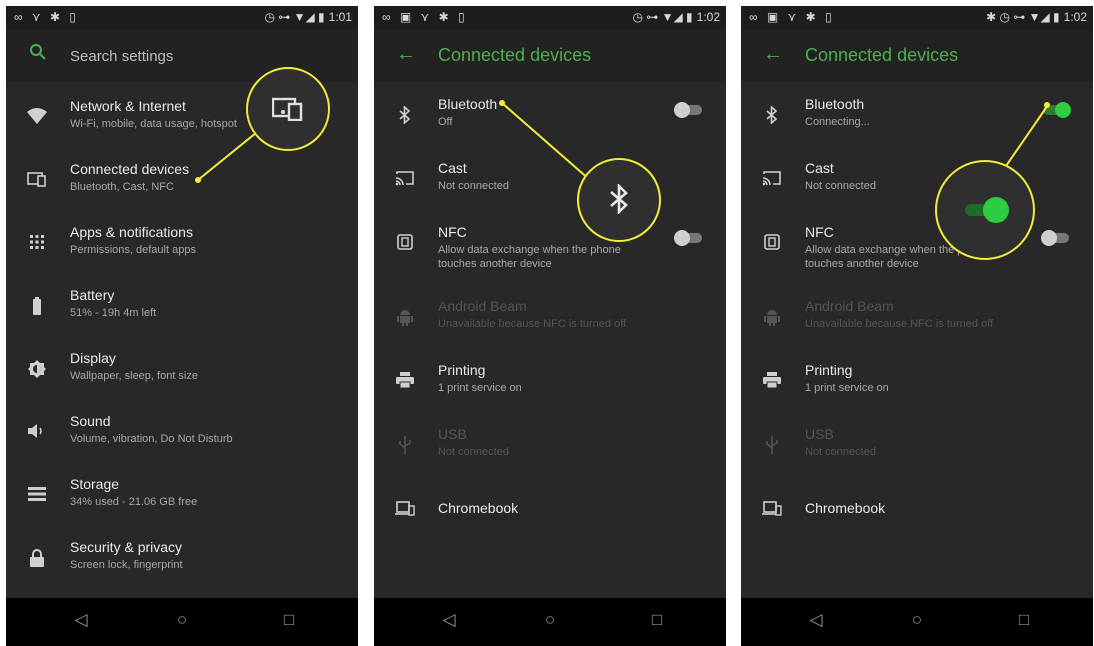 The height and width of the screenshot is (646, 1094). Describe the element at coordinates (47, 17) in the screenshot. I see `status-icons-left: ∞ ⋎ ✱ ▯` at that location.